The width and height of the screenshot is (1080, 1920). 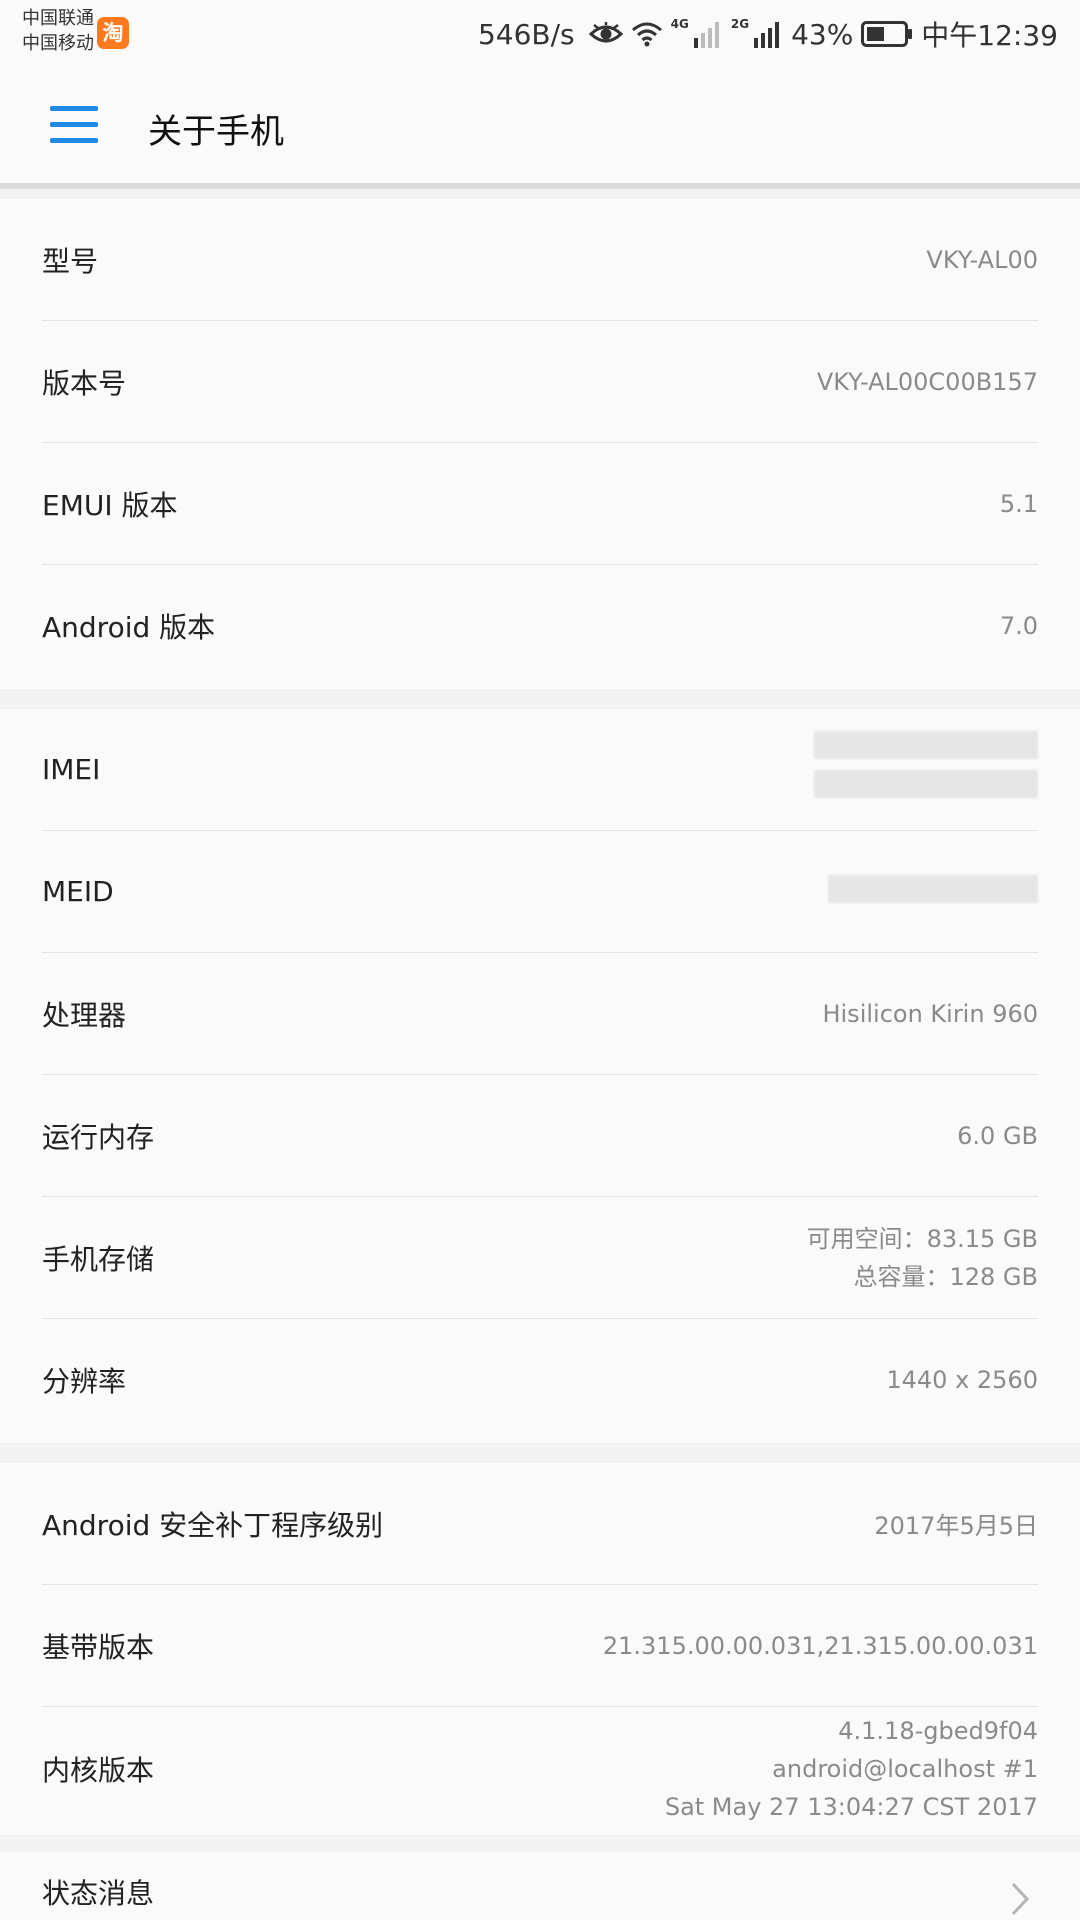 I want to click on model-value: VKY-AL00, so click(x=982, y=259).